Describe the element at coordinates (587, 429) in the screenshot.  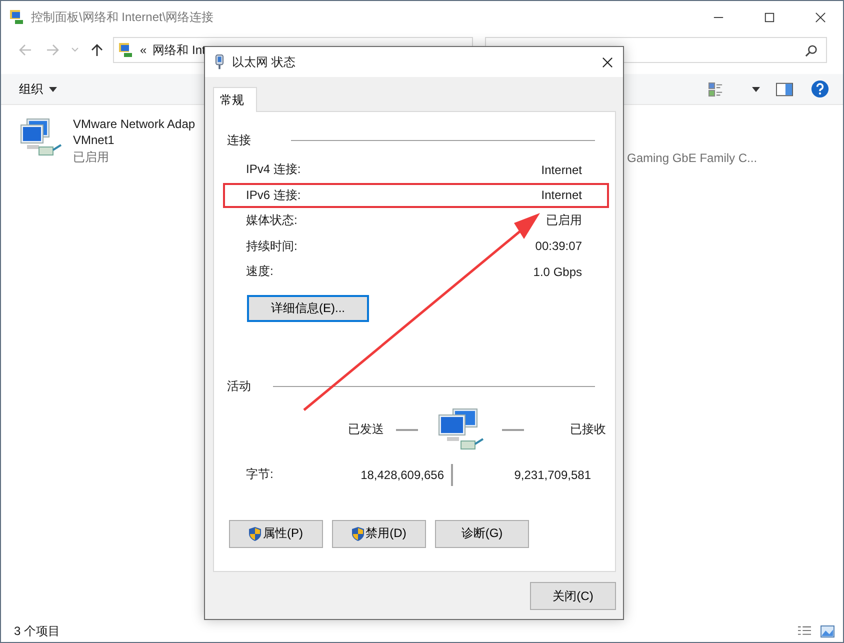
I see `received-label: 已接收` at that location.